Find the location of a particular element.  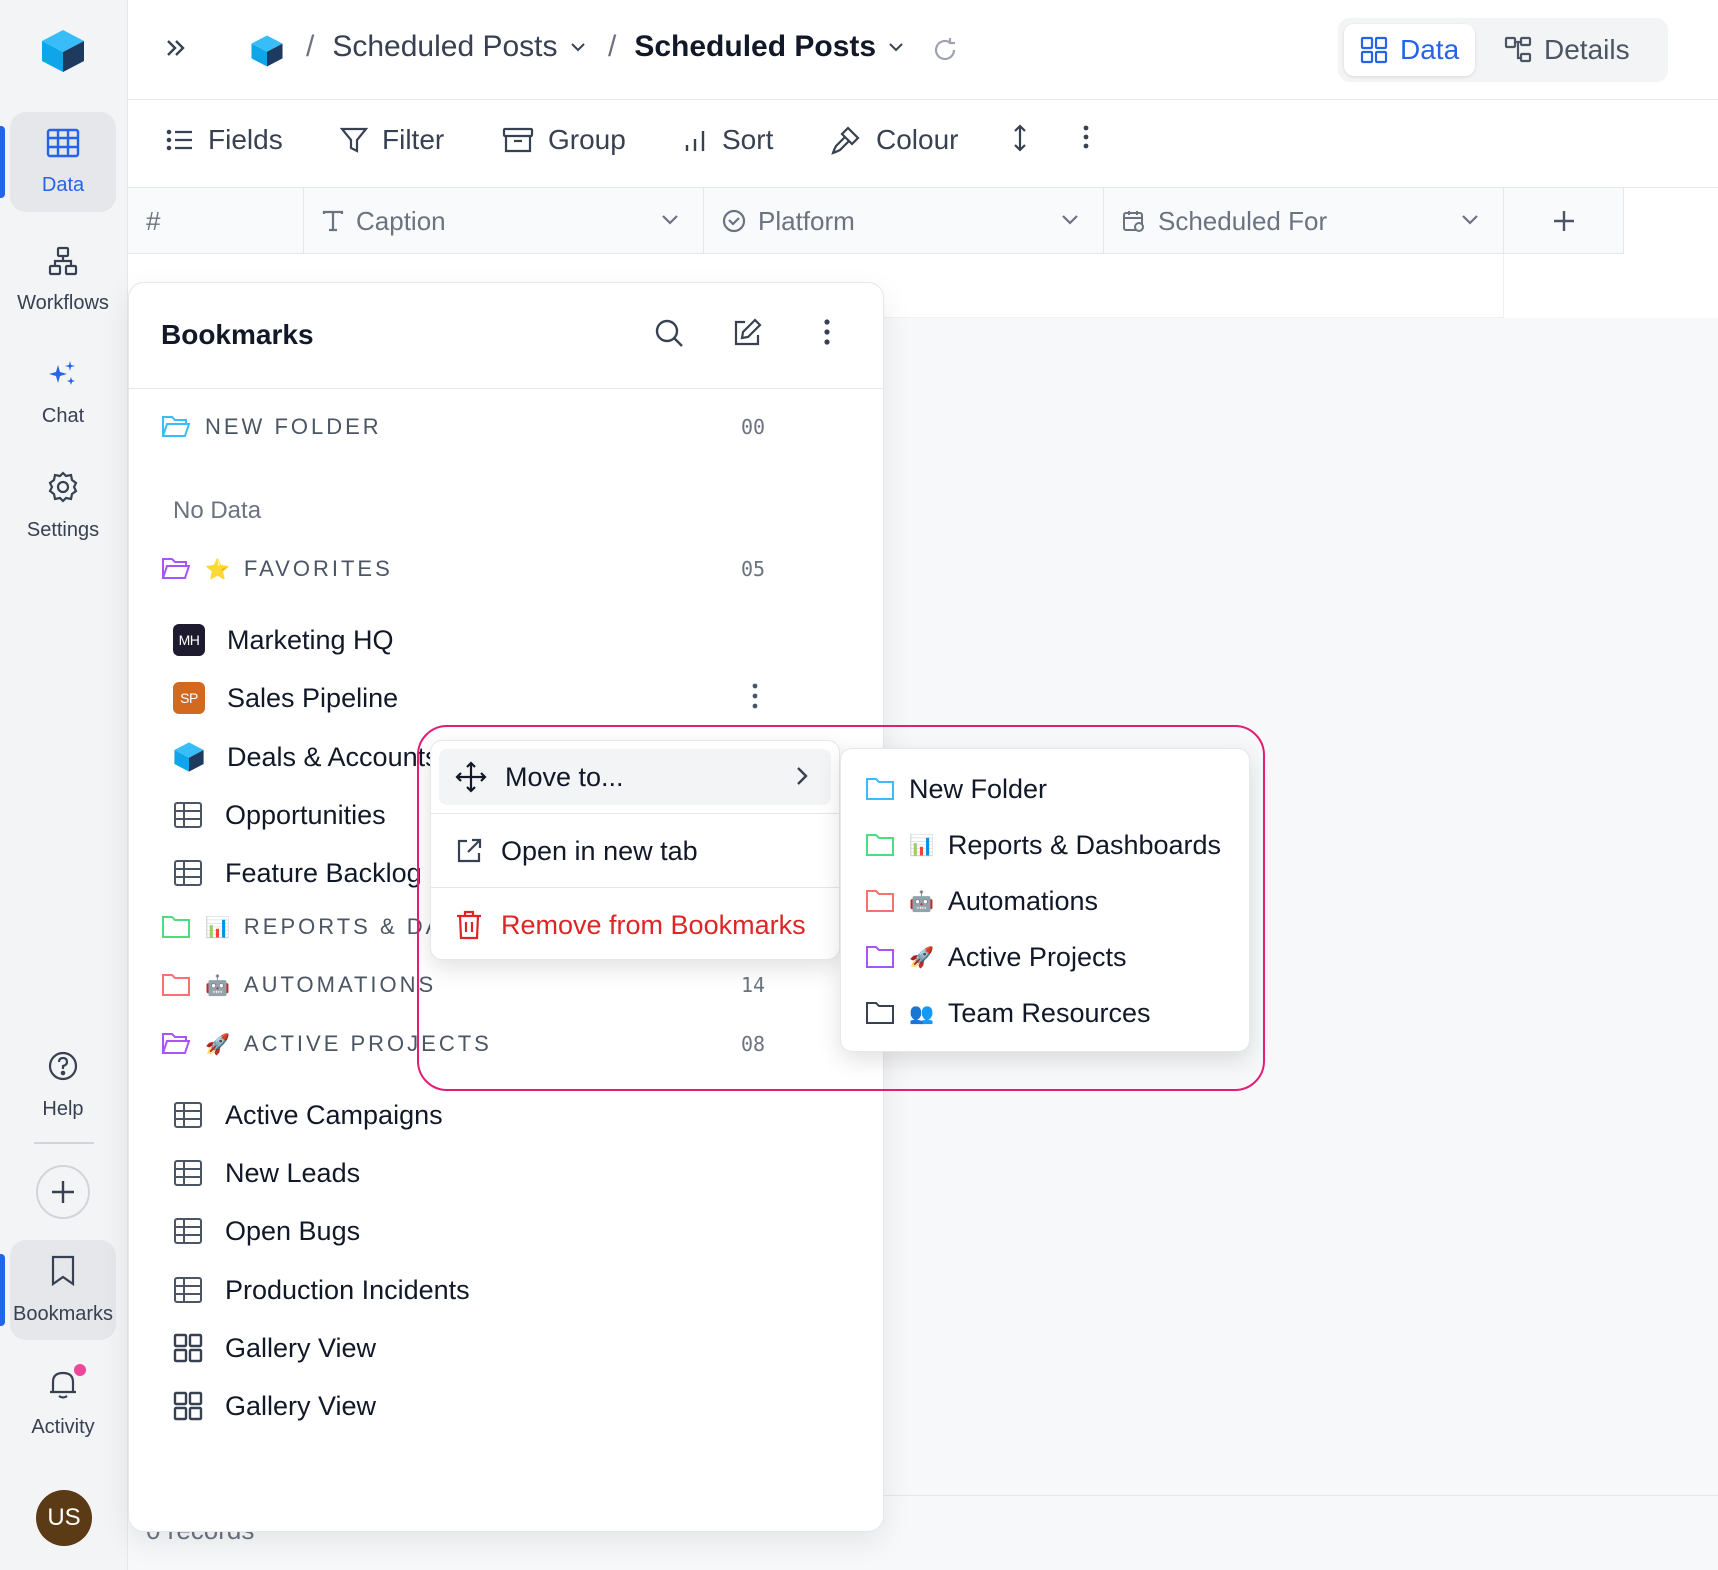

rail-divider is located at coordinates (64, 1143).